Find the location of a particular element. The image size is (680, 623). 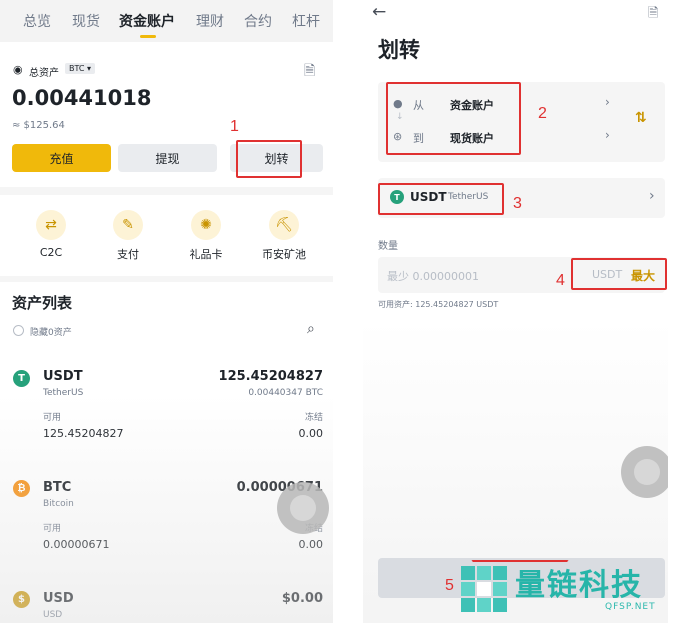

asset-symbol: BTC is located at coordinates (57, 487).